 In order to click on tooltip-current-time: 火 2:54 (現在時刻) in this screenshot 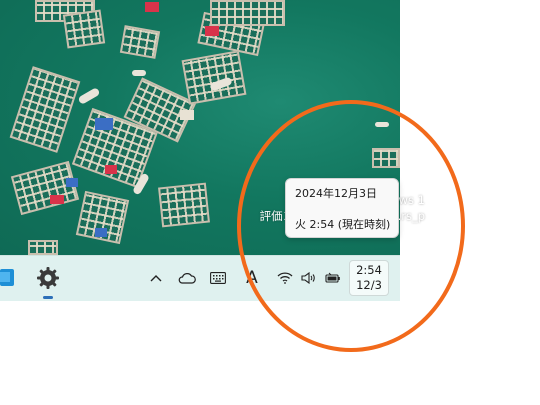, I will do `click(343, 224)`.